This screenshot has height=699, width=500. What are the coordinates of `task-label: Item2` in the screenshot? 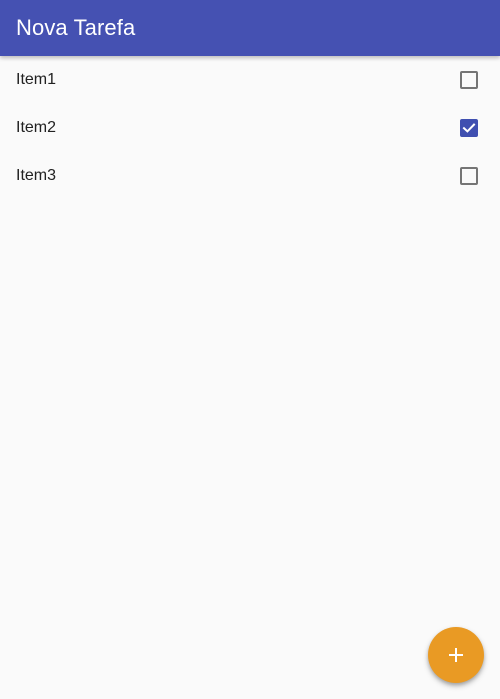 It's located at (36, 127).